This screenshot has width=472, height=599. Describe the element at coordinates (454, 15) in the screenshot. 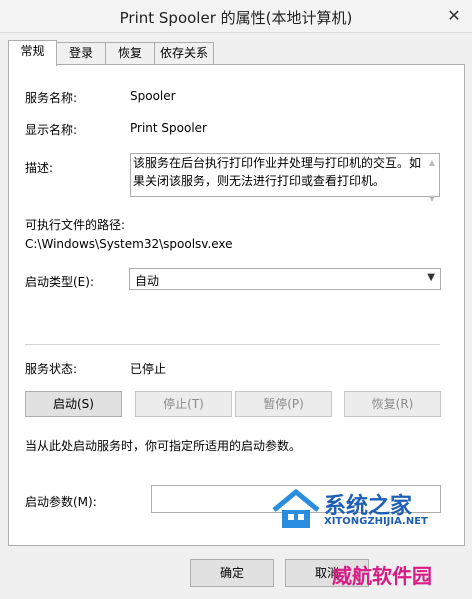

I see `close-icon: ✕` at that location.